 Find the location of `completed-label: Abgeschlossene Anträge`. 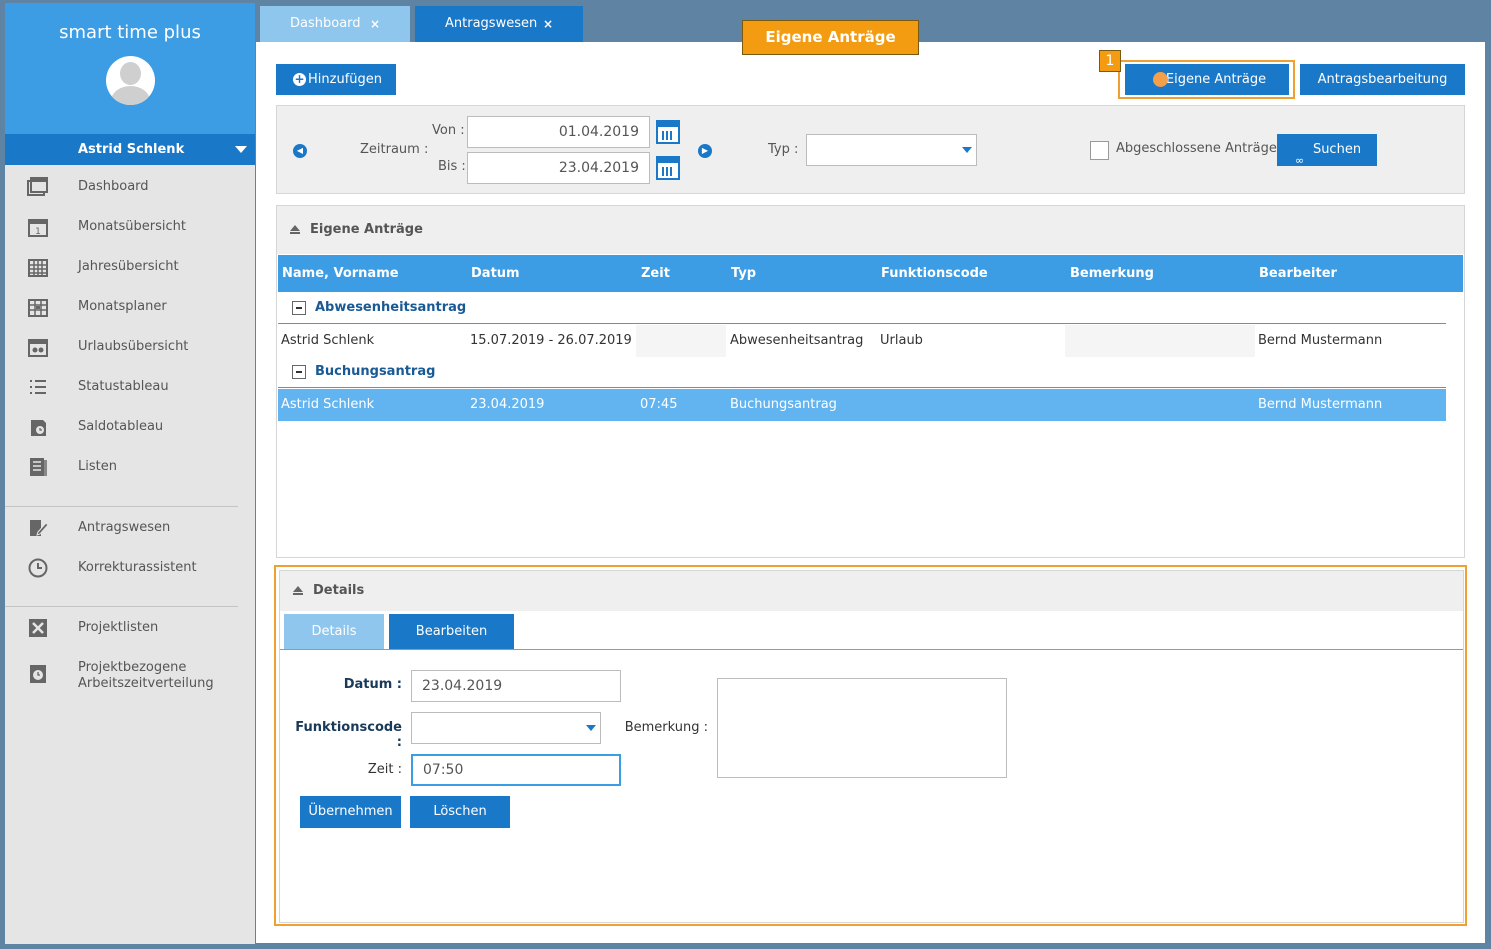

completed-label: Abgeschlossene Anträge is located at coordinates (1196, 148).